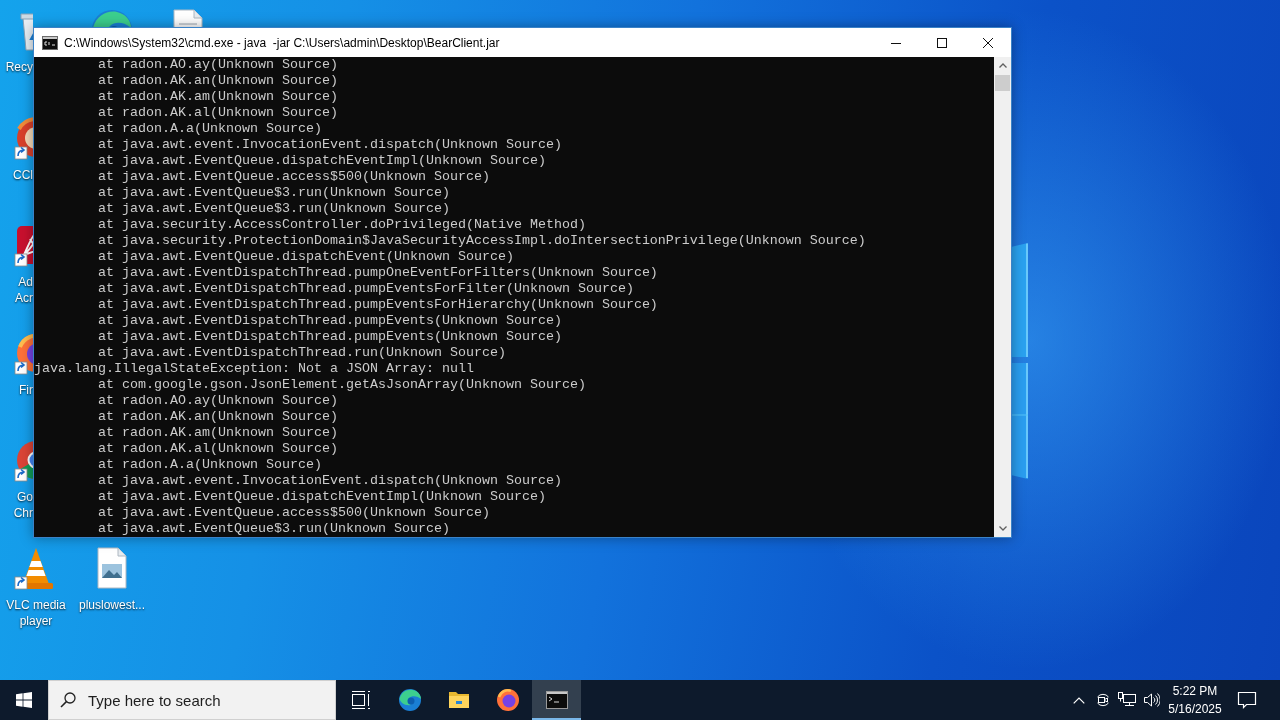  What do you see at coordinates (1103, 700) in the screenshot?
I see `webcam-icon` at bounding box center [1103, 700].